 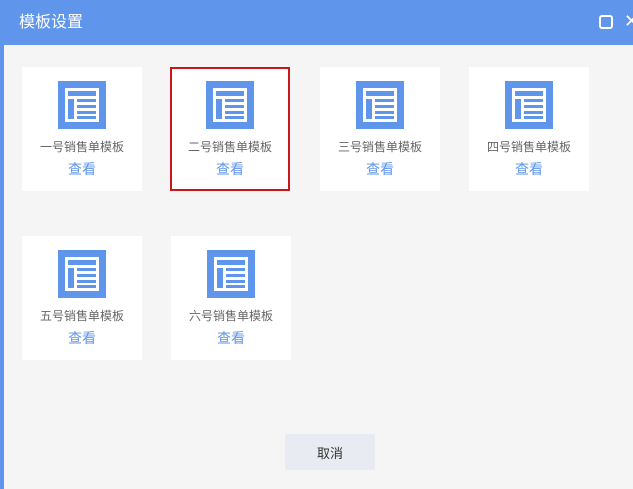 What do you see at coordinates (528, 147) in the screenshot?
I see `template-name: 四号销售单模板` at bounding box center [528, 147].